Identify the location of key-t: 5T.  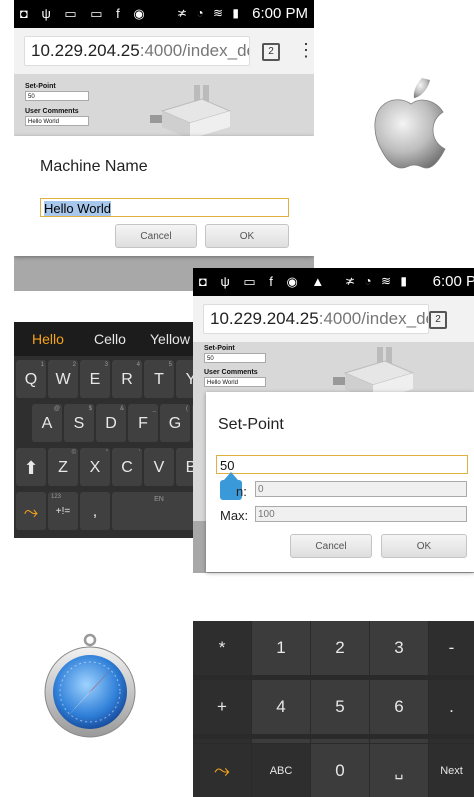
(159, 379).